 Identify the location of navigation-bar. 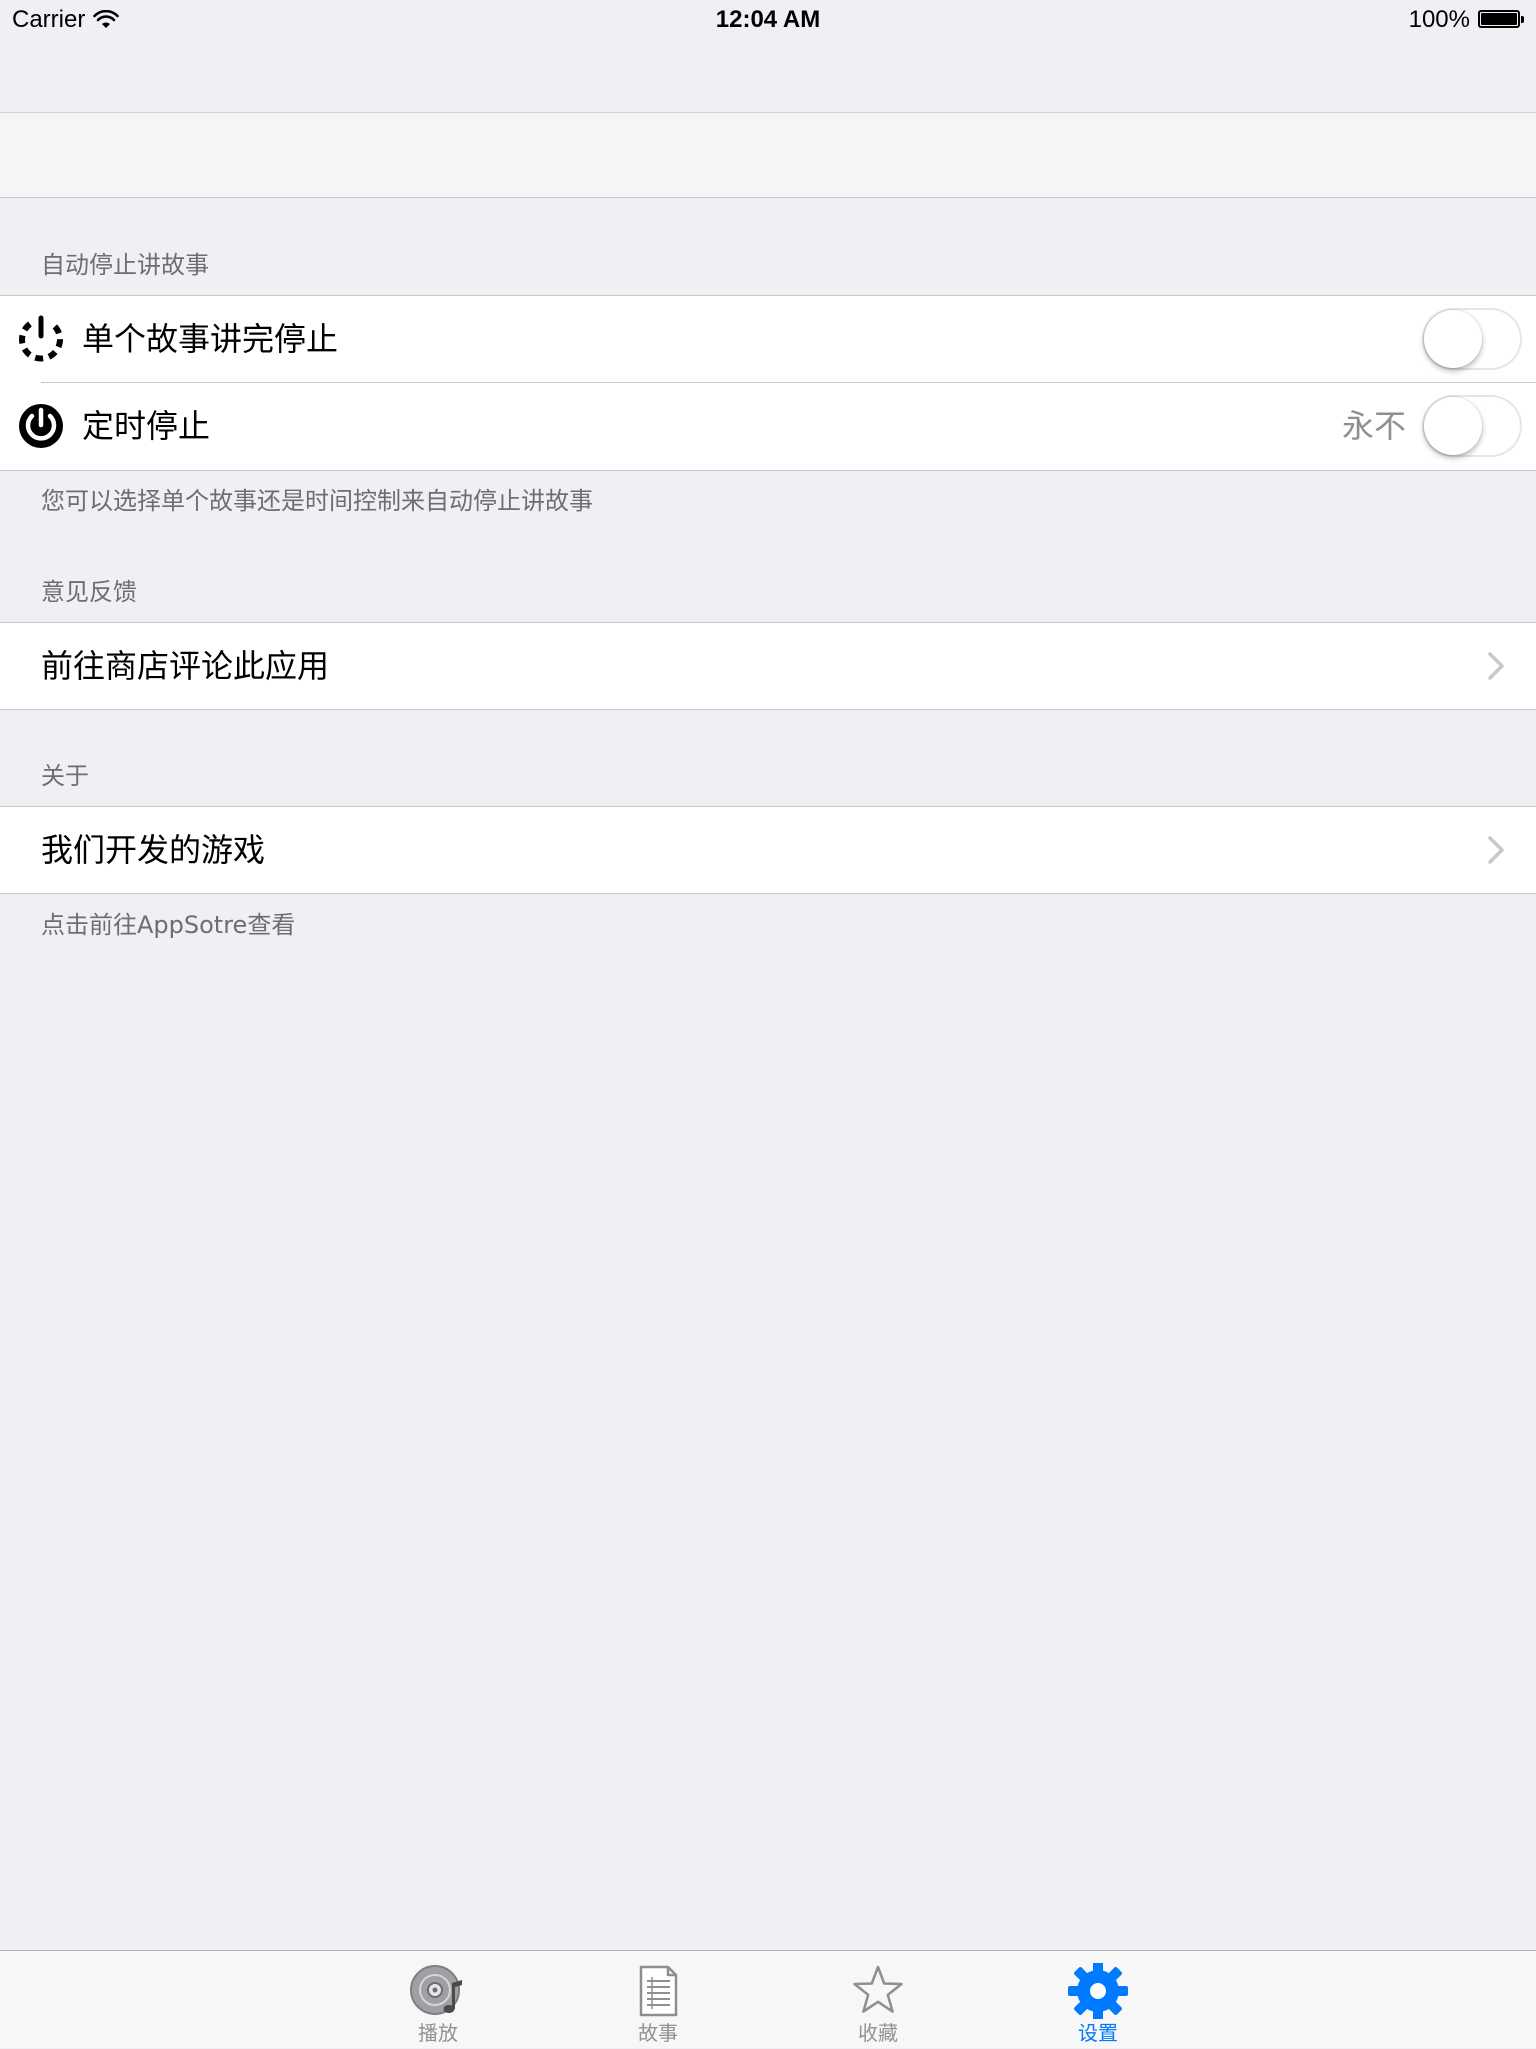
(768, 155).